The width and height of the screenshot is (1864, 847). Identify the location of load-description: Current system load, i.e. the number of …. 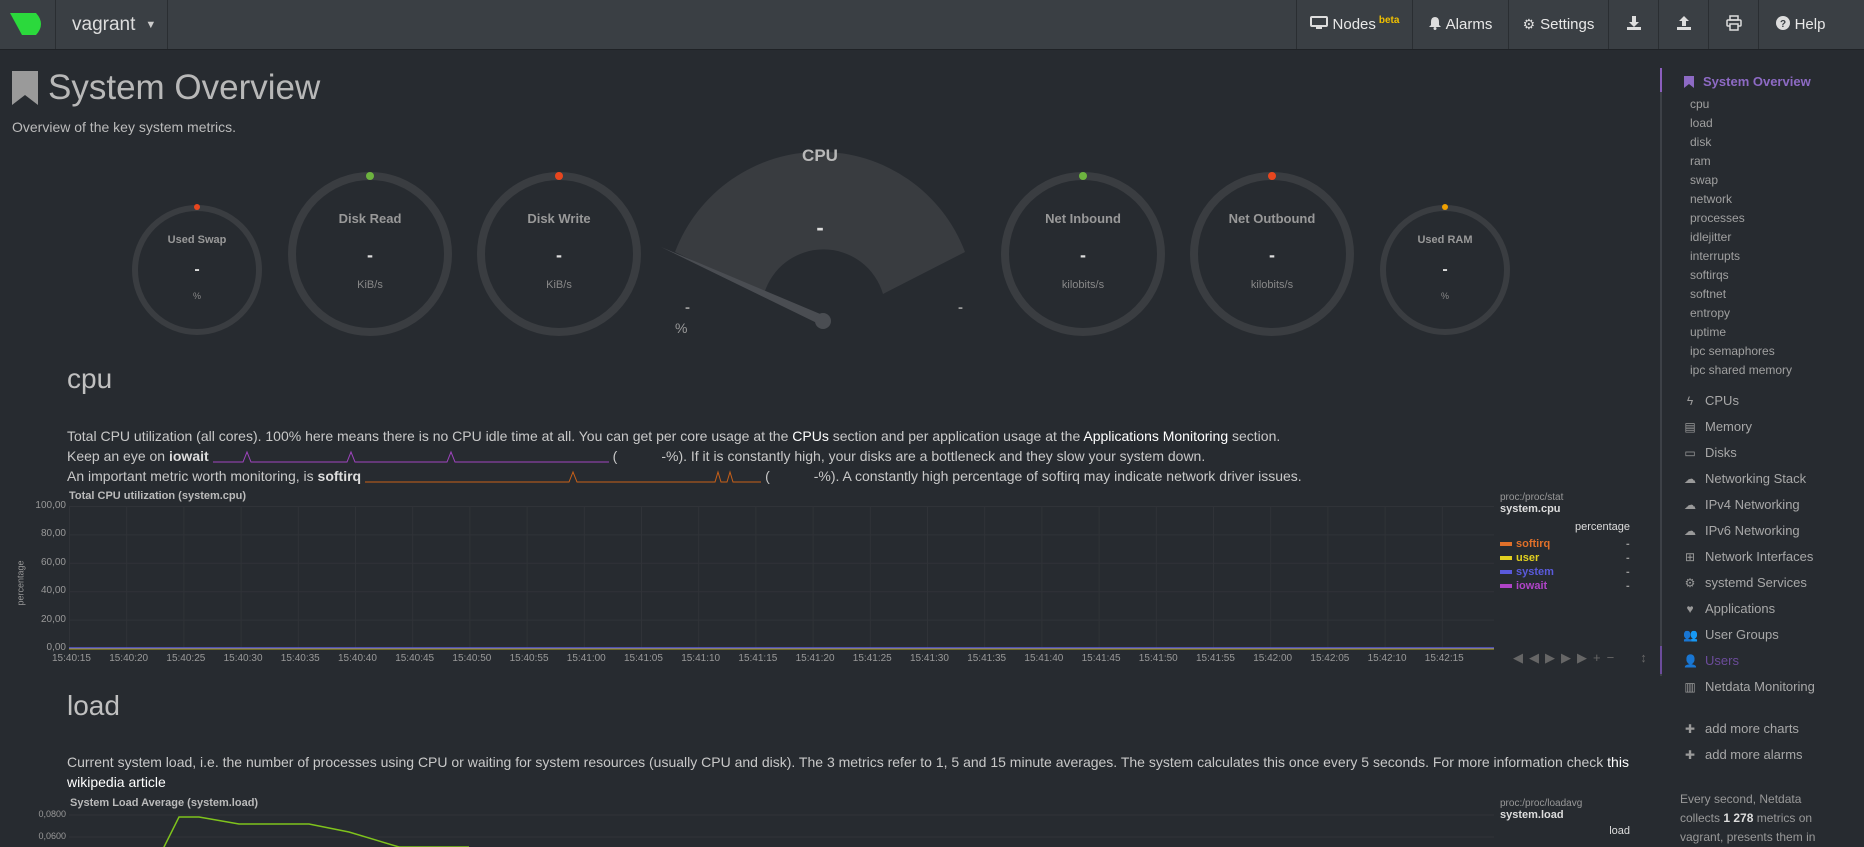
(851, 772).